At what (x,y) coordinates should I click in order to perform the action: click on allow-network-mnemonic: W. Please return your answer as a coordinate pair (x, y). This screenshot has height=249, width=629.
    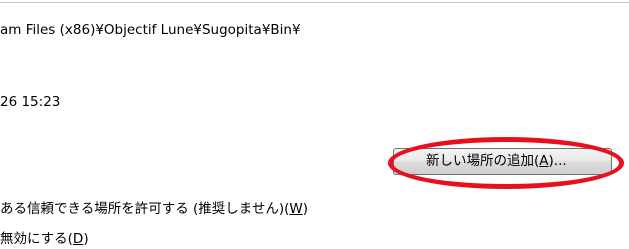
    Looking at the image, I should click on (296, 209).